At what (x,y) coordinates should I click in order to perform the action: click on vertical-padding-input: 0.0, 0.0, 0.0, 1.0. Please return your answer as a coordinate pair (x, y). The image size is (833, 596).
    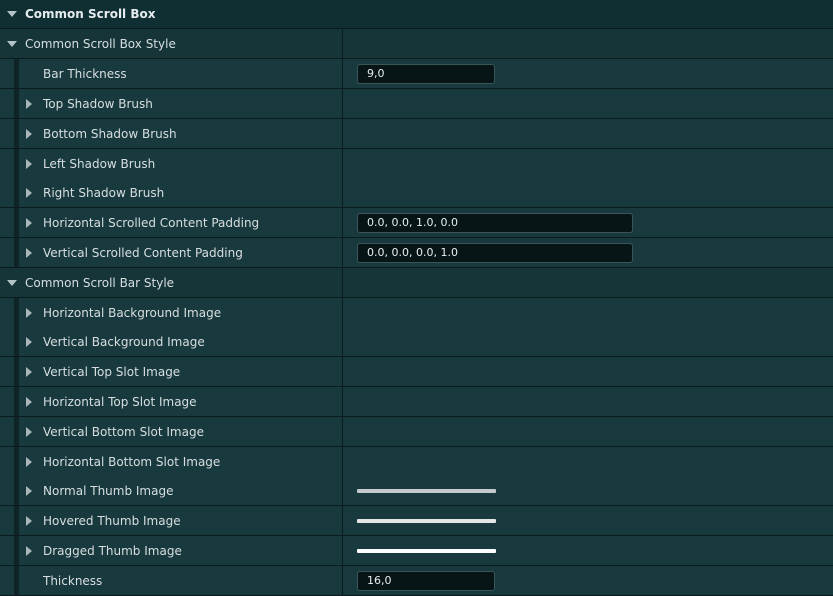
    Looking at the image, I should click on (495, 252).